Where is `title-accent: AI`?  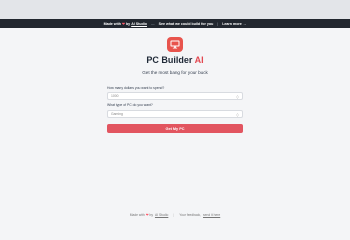
title-accent: AI is located at coordinates (199, 60).